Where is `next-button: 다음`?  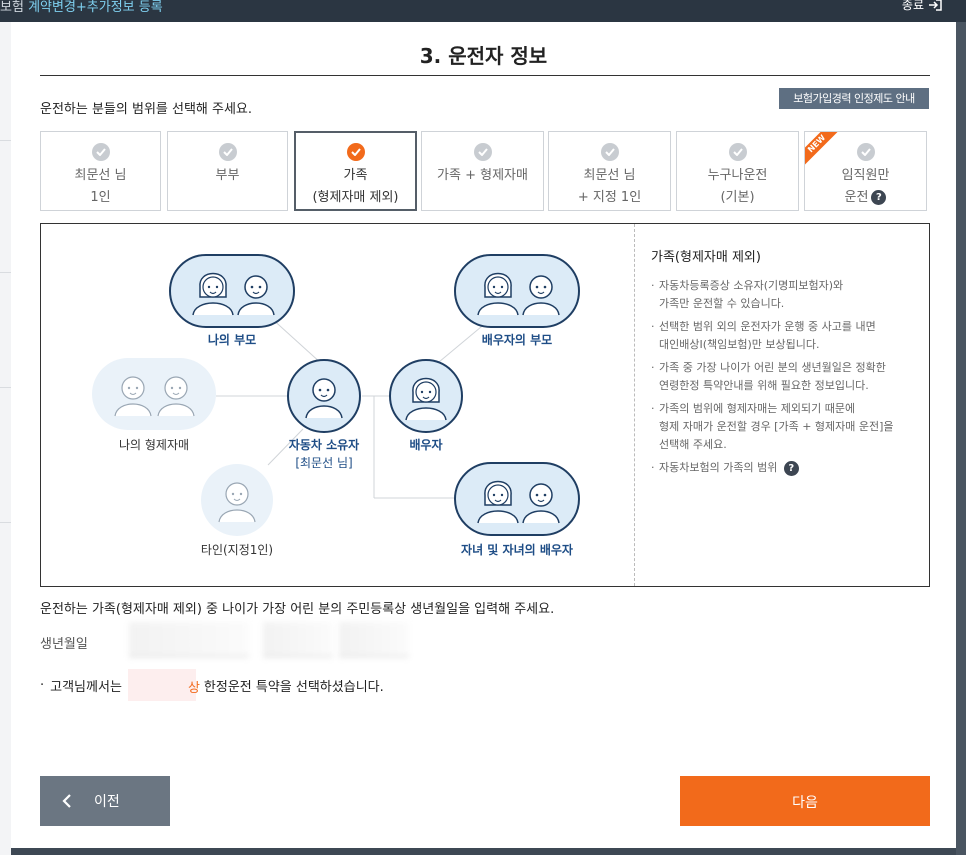 next-button: 다음 is located at coordinates (805, 801).